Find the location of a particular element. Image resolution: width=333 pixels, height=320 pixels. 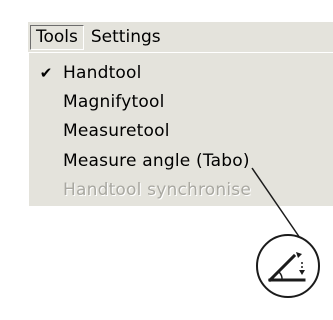

menu-settings-label: Settings is located at coordinates (125, 37).